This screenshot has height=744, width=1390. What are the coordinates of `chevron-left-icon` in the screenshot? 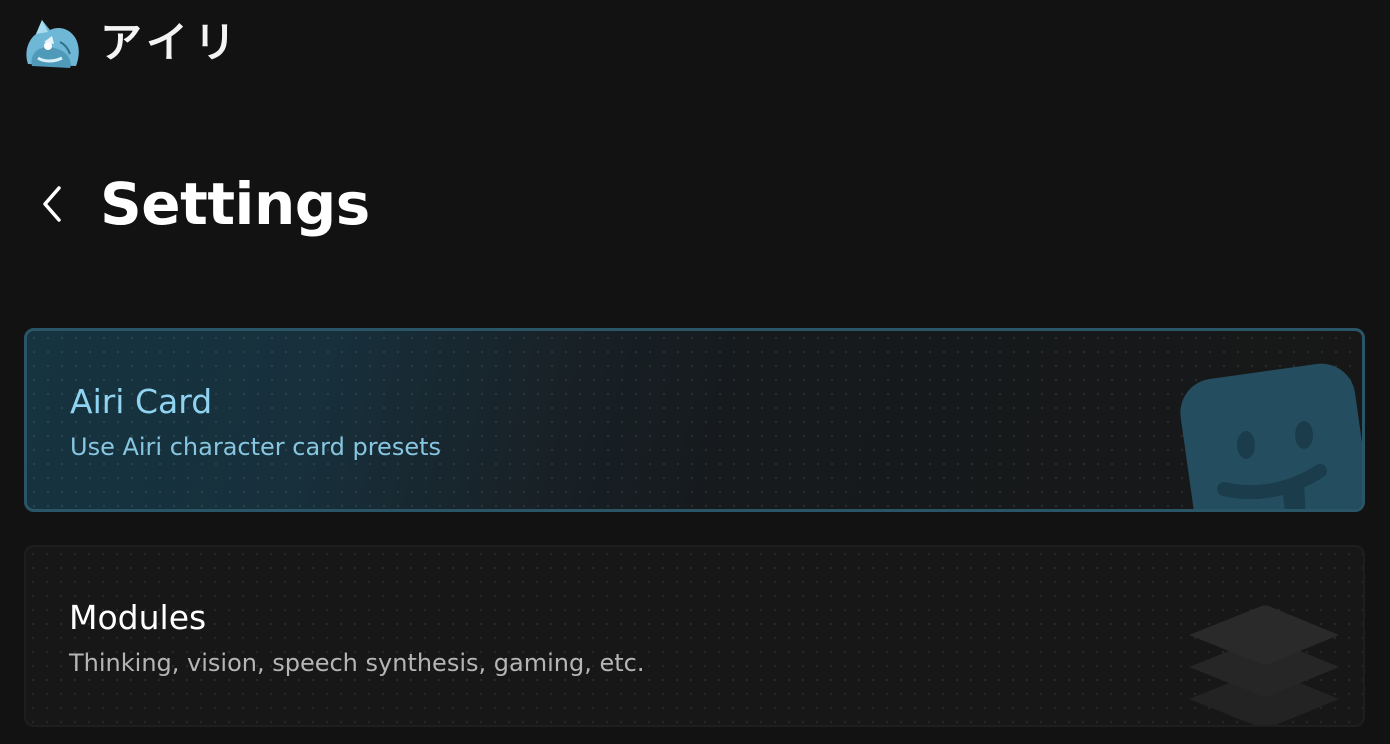 It's located at (52, 204).